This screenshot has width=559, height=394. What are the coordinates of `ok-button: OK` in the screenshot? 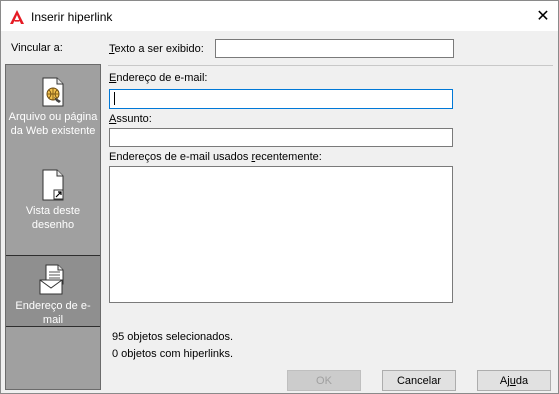 It's located at (324, 380).